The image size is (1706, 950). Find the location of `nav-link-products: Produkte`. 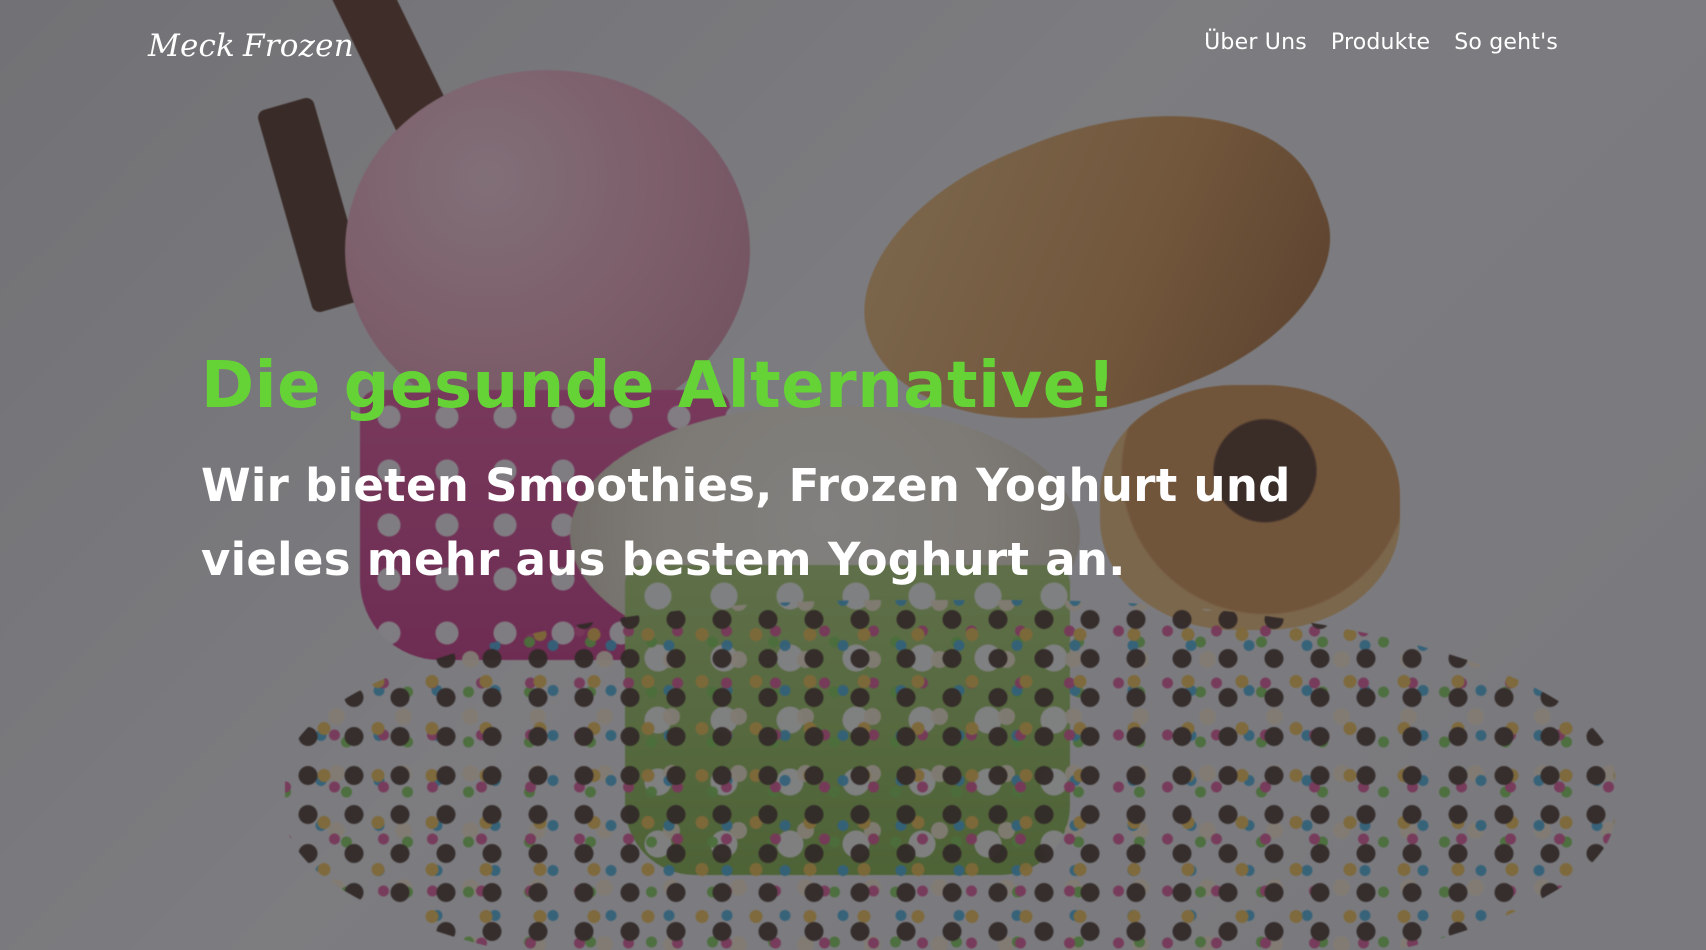

nav-link-products: Produkte is located at coordinates (1380, 43).